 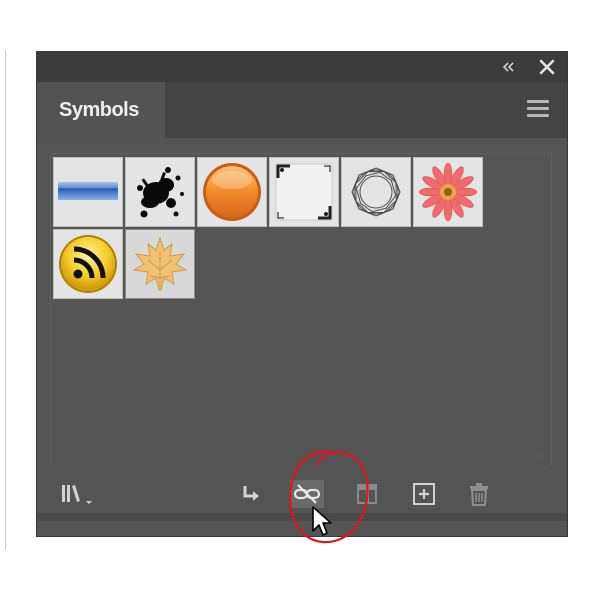 I want to click on symbol-libraries-menu-icon, so click(x=77, y=494).